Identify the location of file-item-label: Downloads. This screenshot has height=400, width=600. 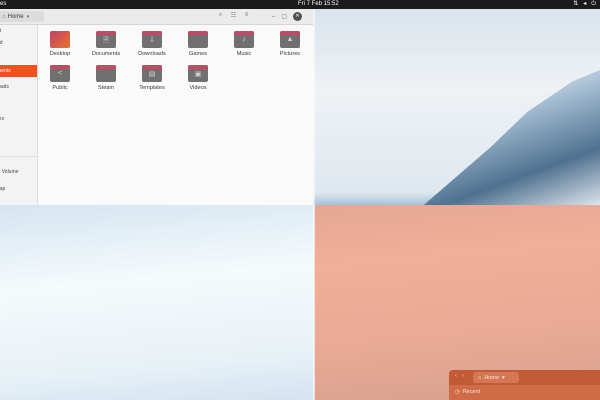
(152, 54).